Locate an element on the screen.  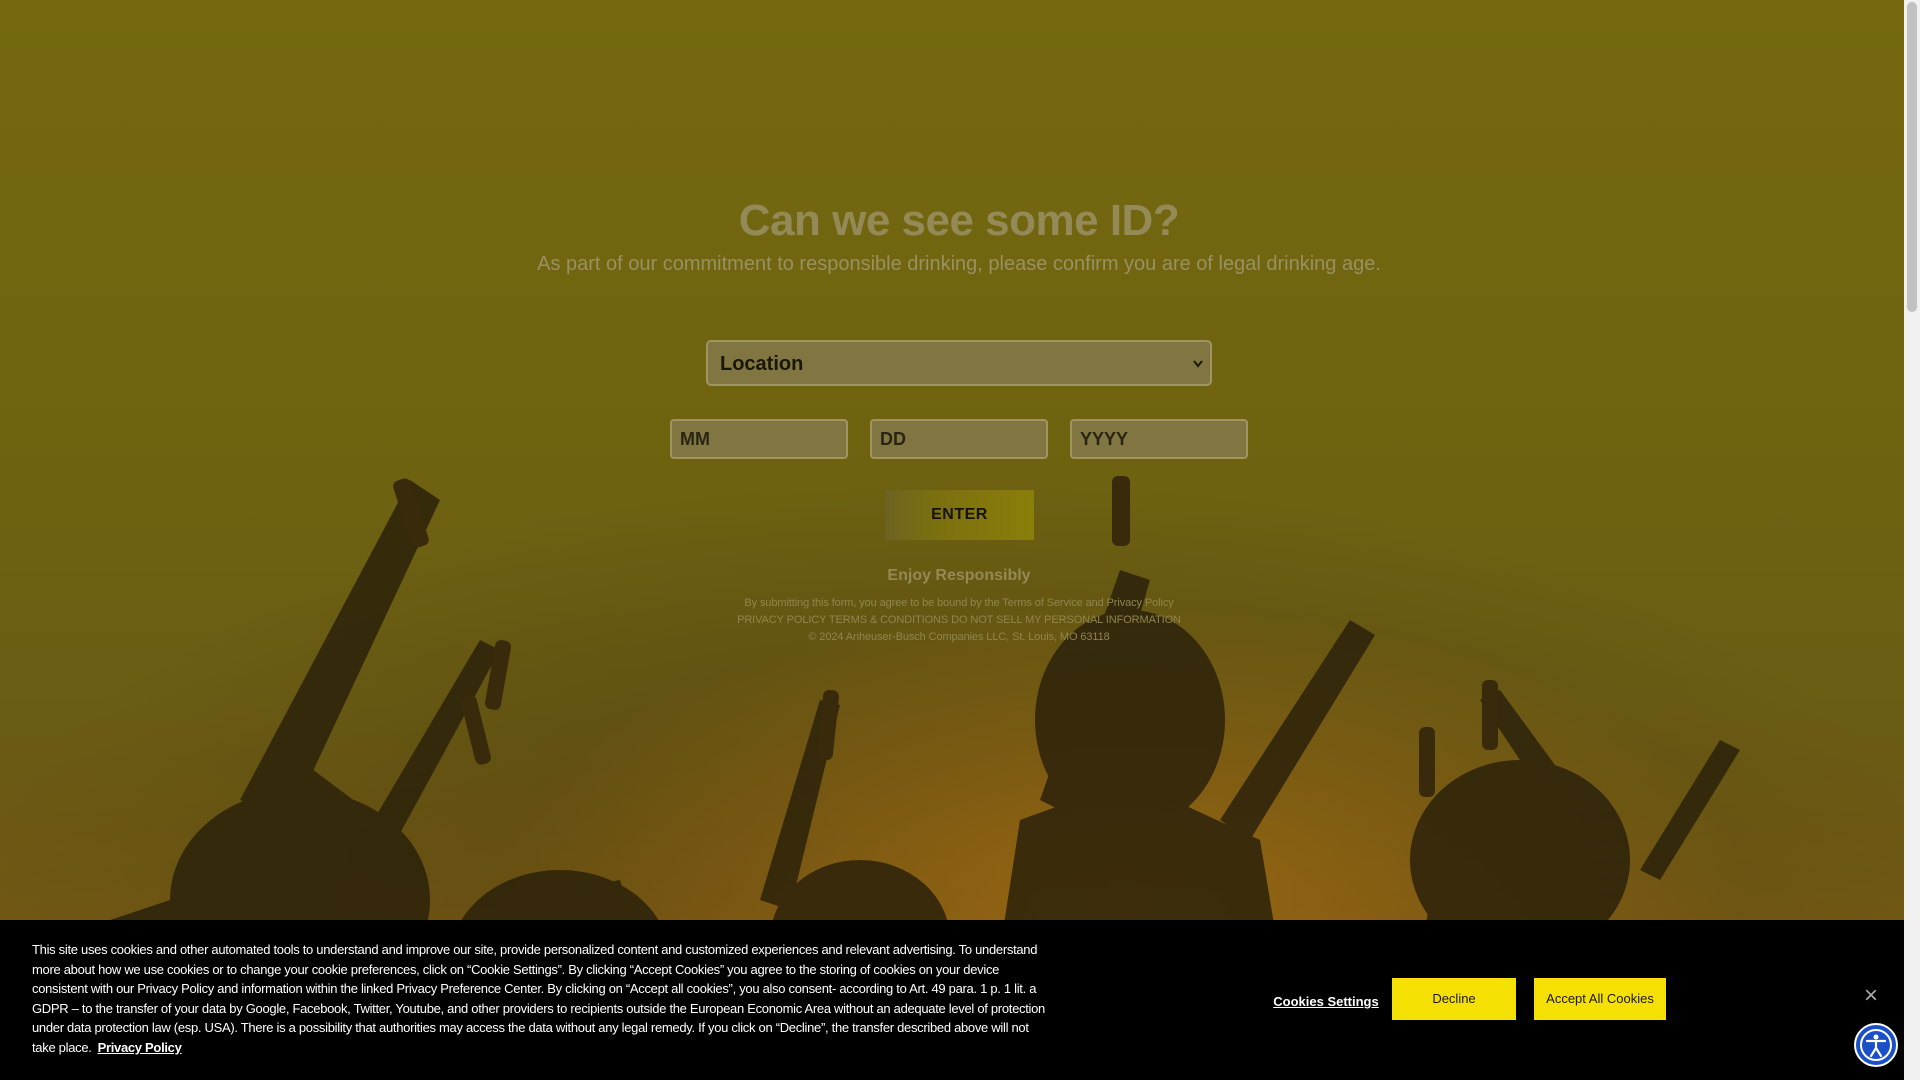
accessibility-icon is located at coordinates (1876, 1045).